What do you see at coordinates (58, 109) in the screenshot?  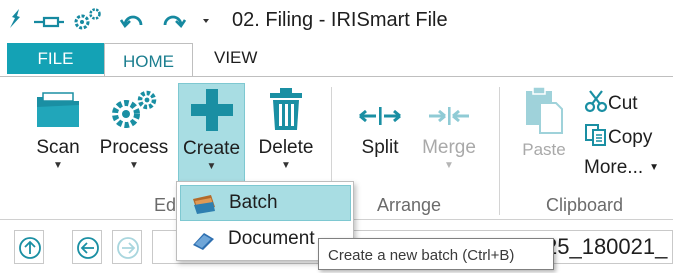 I see `scan-folder-icon` at bounding box center [58, 109].